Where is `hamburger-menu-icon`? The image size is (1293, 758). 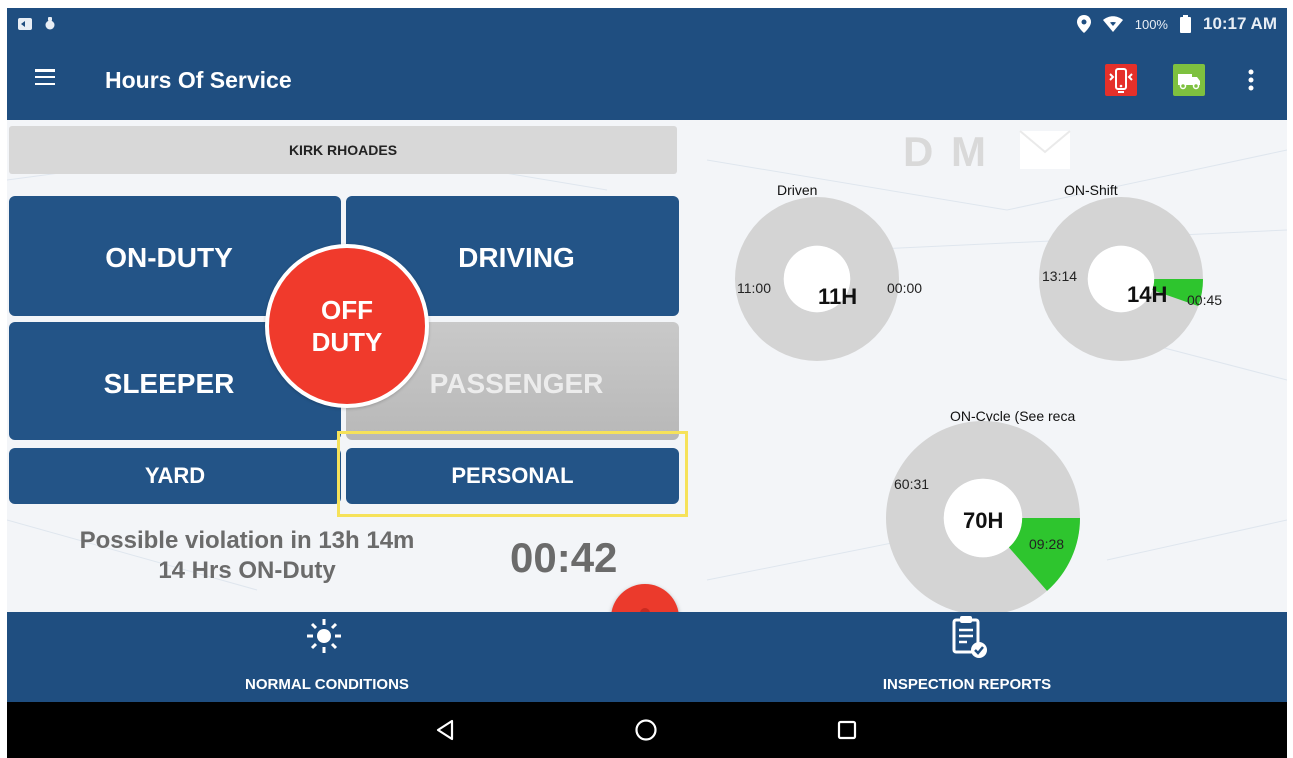 hamburger-menu-icon is located at coordinates (45, 77).